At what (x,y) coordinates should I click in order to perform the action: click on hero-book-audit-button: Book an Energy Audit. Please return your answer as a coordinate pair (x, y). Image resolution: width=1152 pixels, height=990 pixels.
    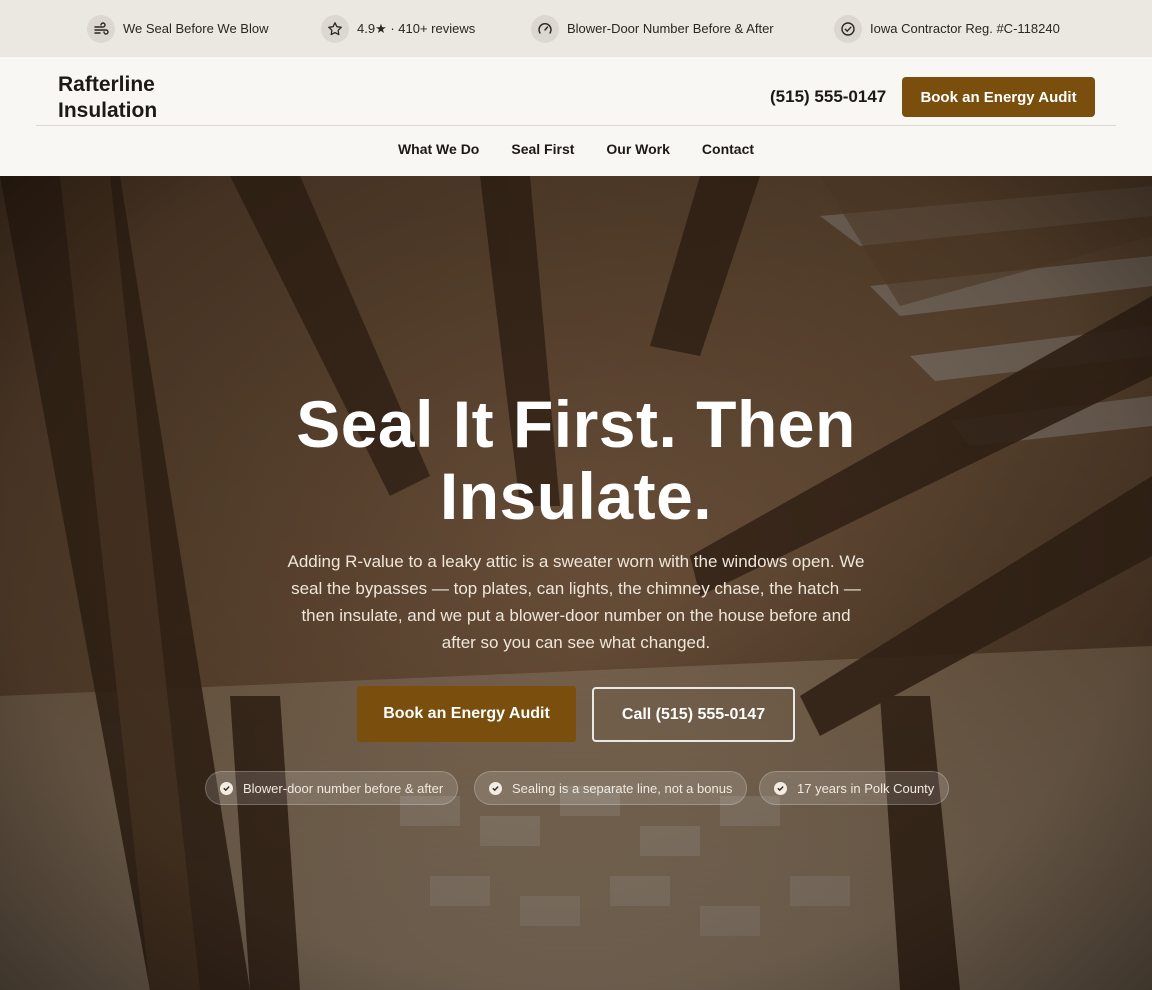
    Looking at the image, I should click on (466, 714).